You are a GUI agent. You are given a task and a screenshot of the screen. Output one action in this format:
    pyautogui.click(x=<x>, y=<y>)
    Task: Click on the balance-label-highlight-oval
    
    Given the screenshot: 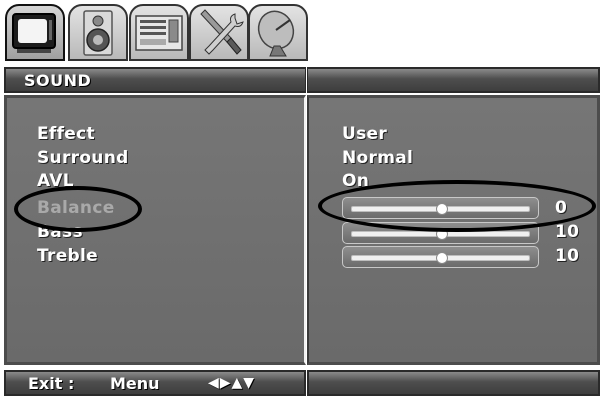 What is the action you would take?
    pyautogui.click(x=78, y=209)
    